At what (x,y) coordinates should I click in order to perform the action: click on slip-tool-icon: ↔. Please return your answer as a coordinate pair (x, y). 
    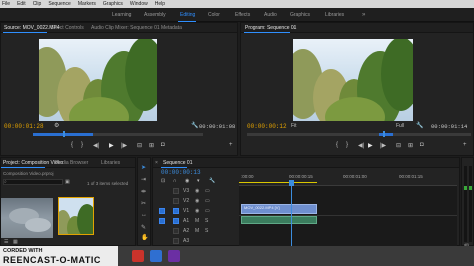
    Looking at the image, I should click on (144, 215).